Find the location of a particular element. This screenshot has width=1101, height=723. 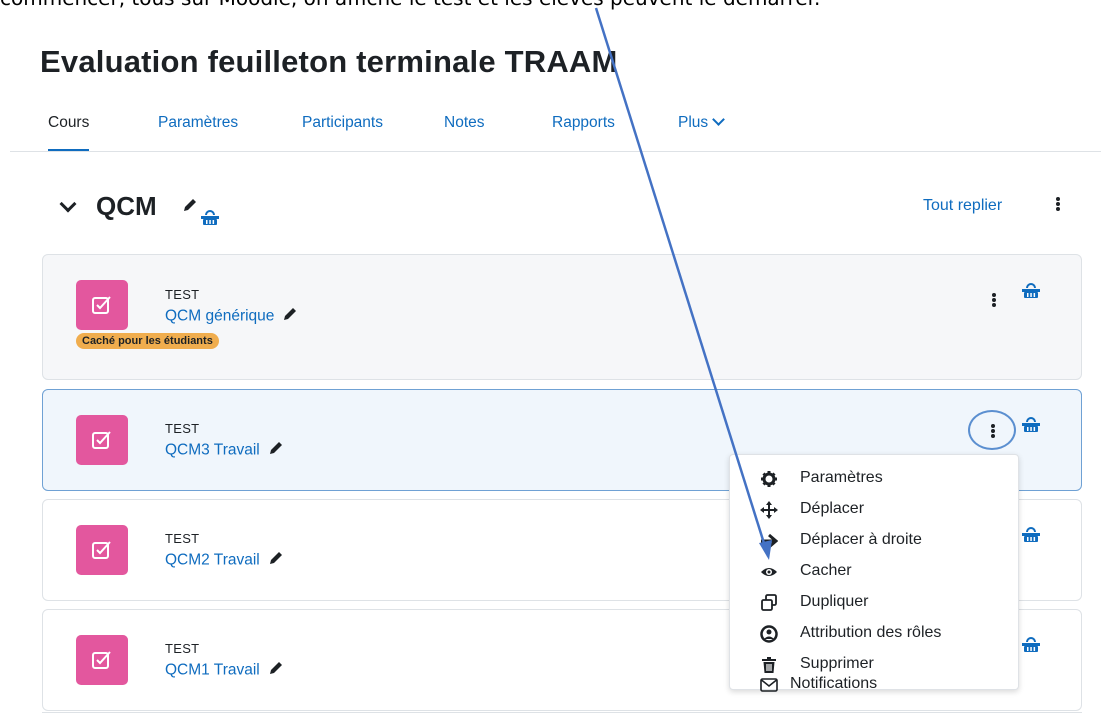

section-menu-kebab-icon is located at coordinates (1058, 204).